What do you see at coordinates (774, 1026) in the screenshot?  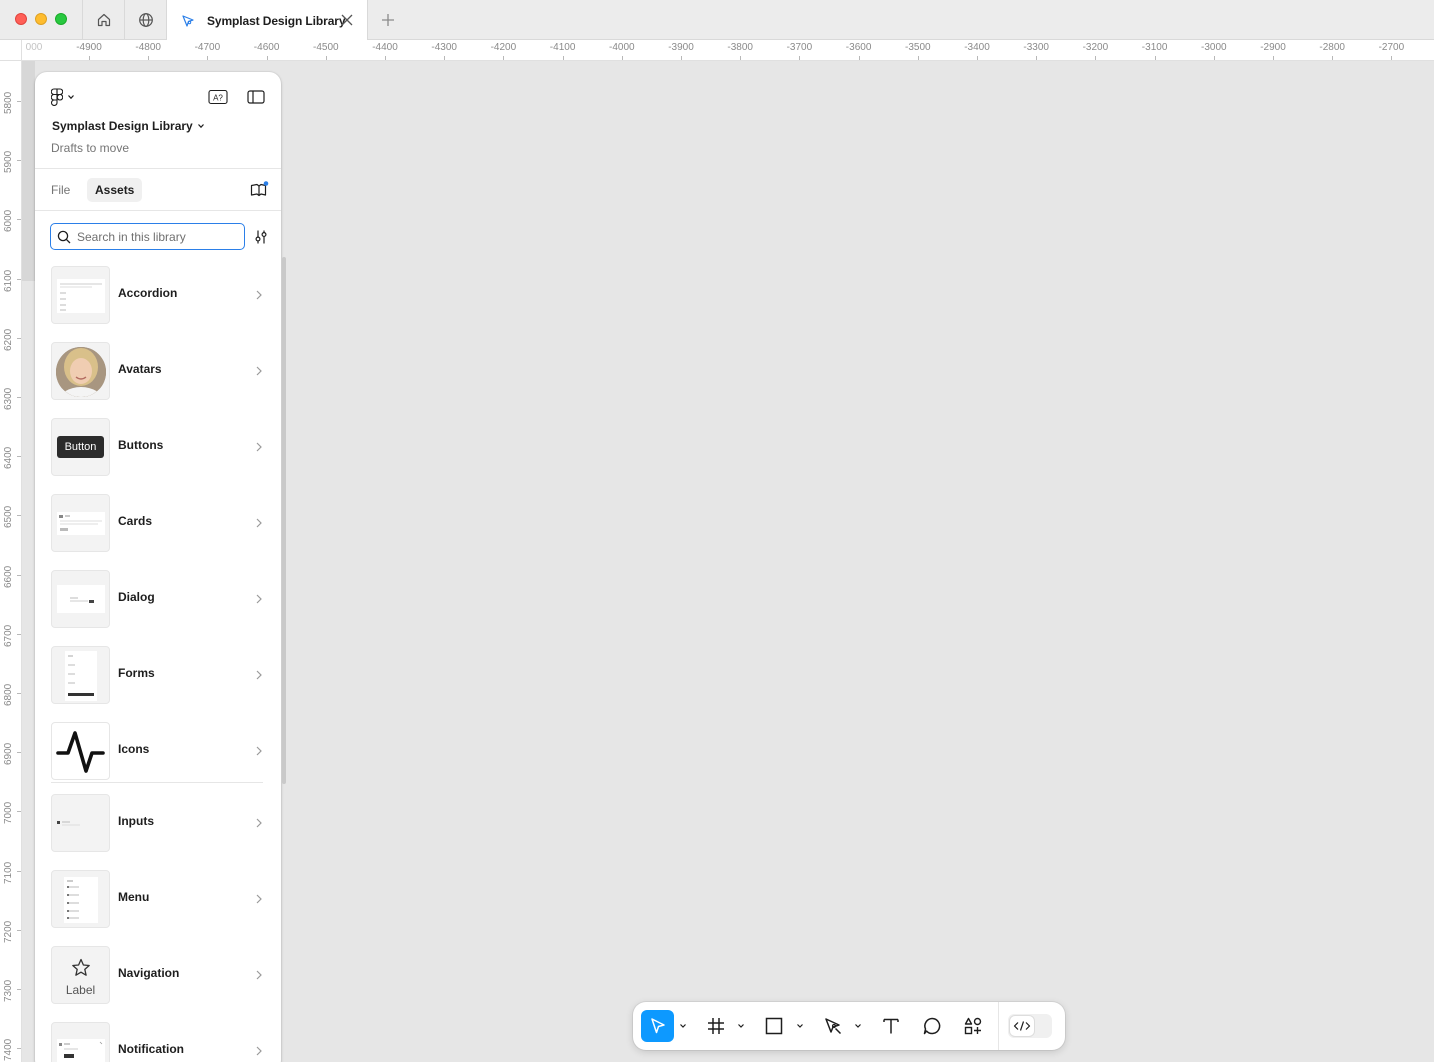 I see `shape-tool-button` at bounding box center [774, 1026].